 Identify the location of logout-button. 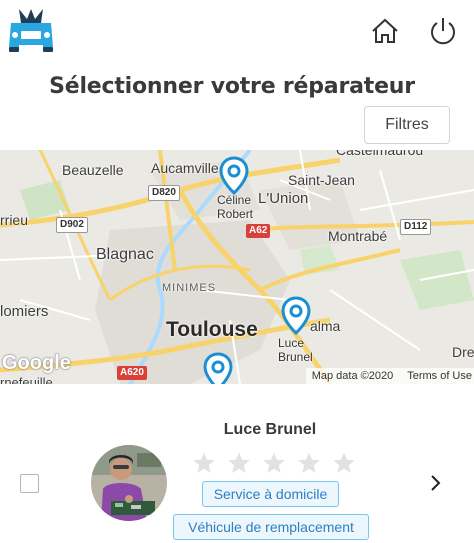
(443, 31).